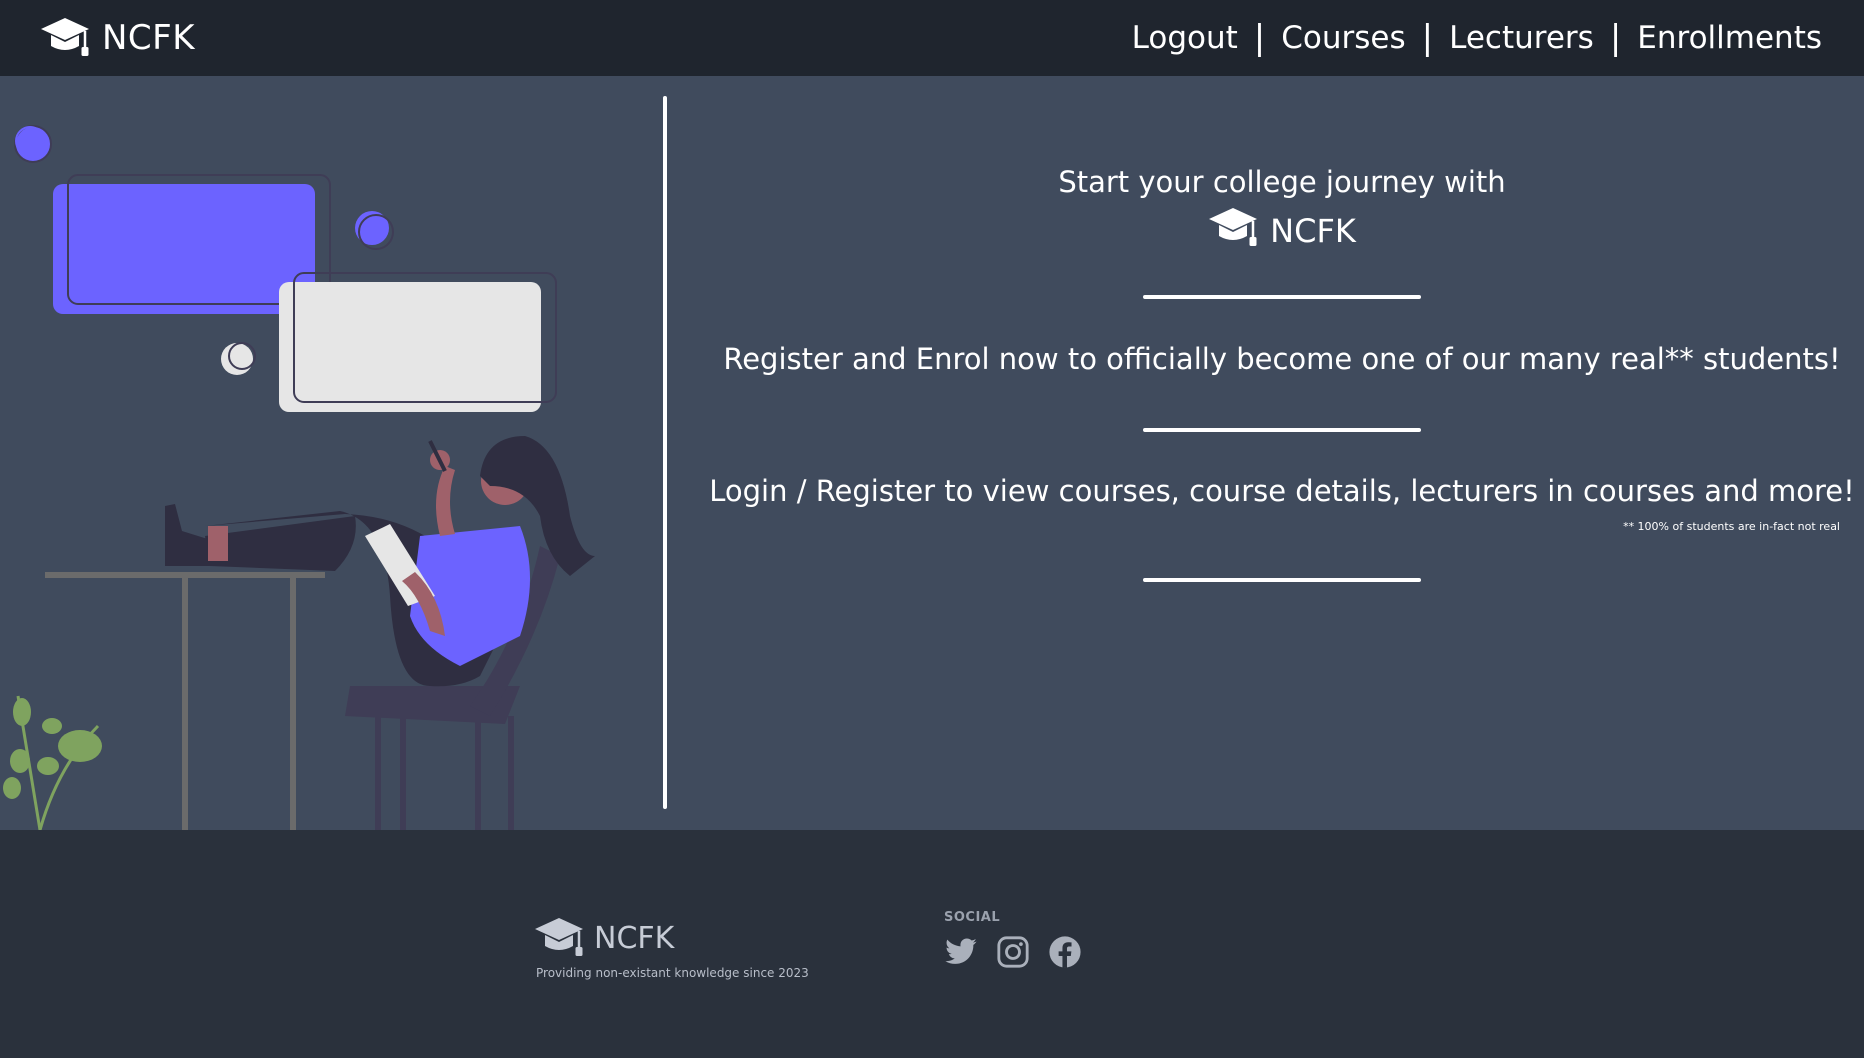 This screenshot has height=1058, width=1864. What do you see at coordinates (1185, 38) in the screenshot?
I see `nav-logout: Logout` at bounding box center [1185, 38].